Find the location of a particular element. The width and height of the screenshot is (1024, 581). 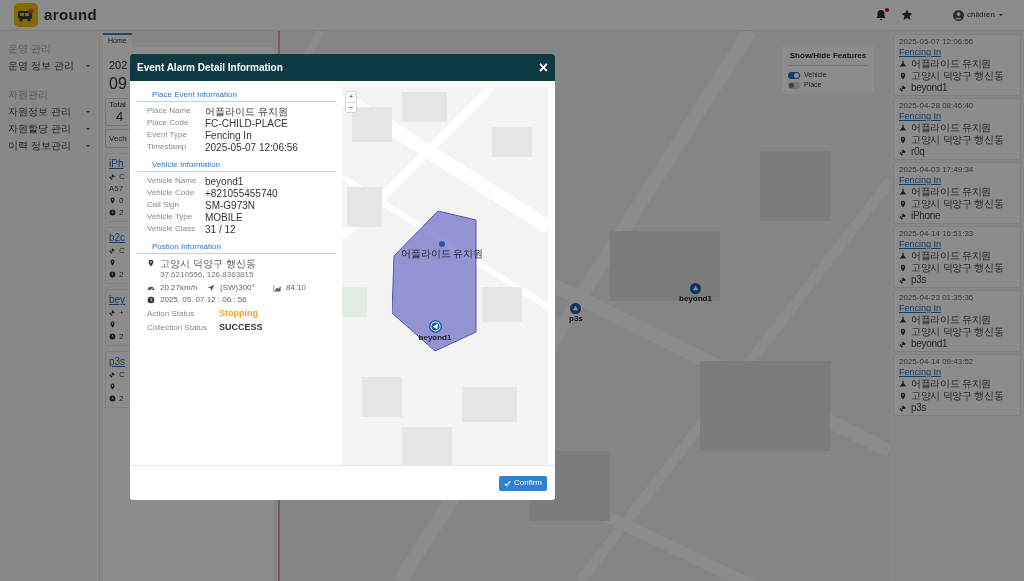

field-value: 어플라이드 유치원 is located at coordinates (246, 111).